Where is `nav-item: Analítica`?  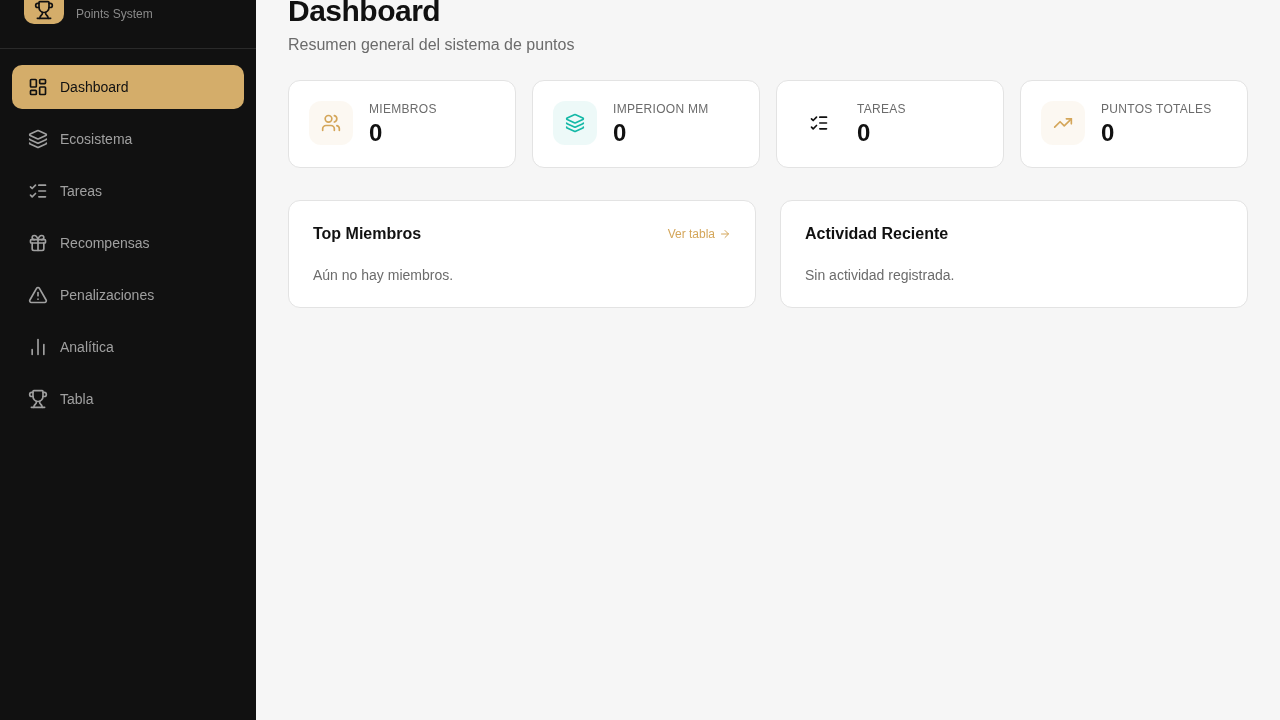
nav-item: Analítica is located at coordinates (128, 347).